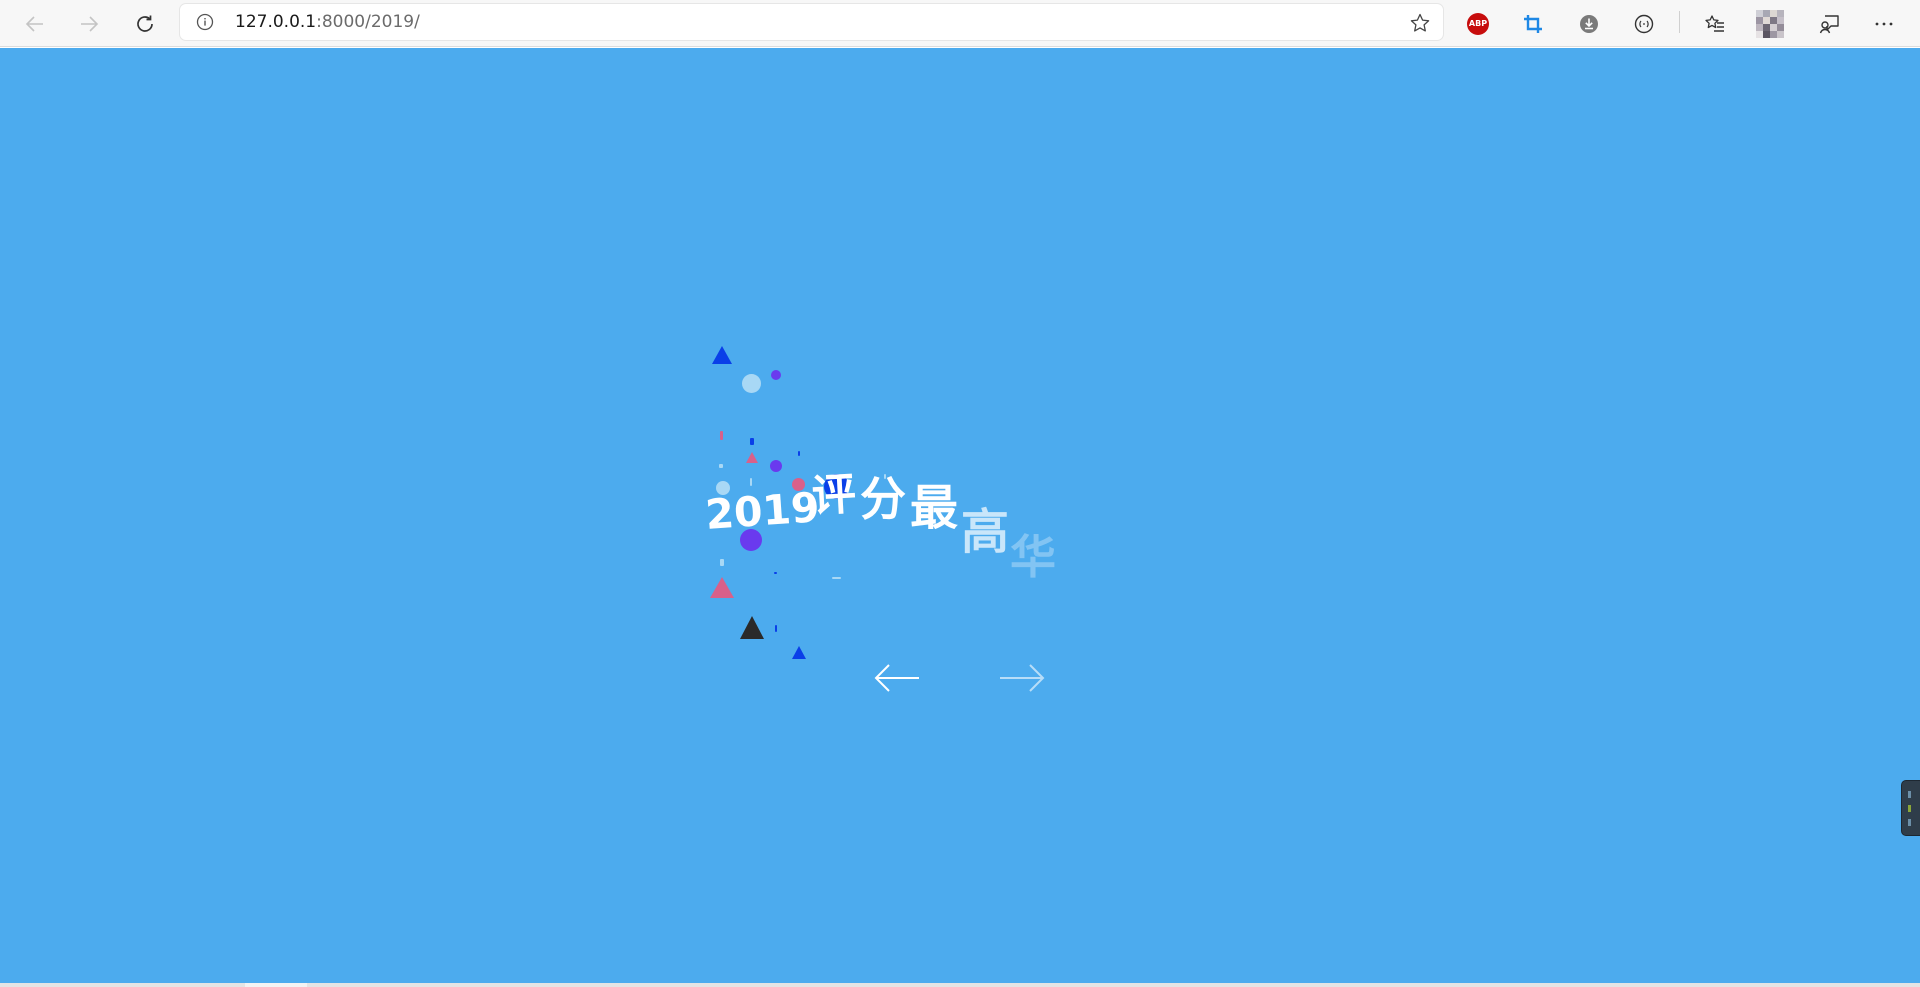 Image resolution: width=1920 pixels, height=987 pixels. I want to click on adblock-button: ABP, so click(1478, 24).